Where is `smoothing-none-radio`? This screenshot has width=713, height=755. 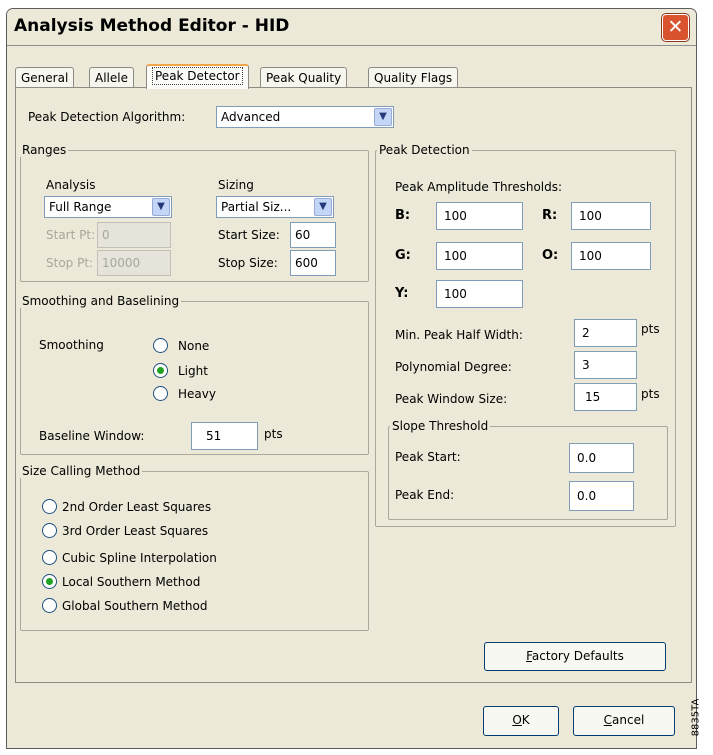 smoothing-none-radio is located at coordinates (160, 345).